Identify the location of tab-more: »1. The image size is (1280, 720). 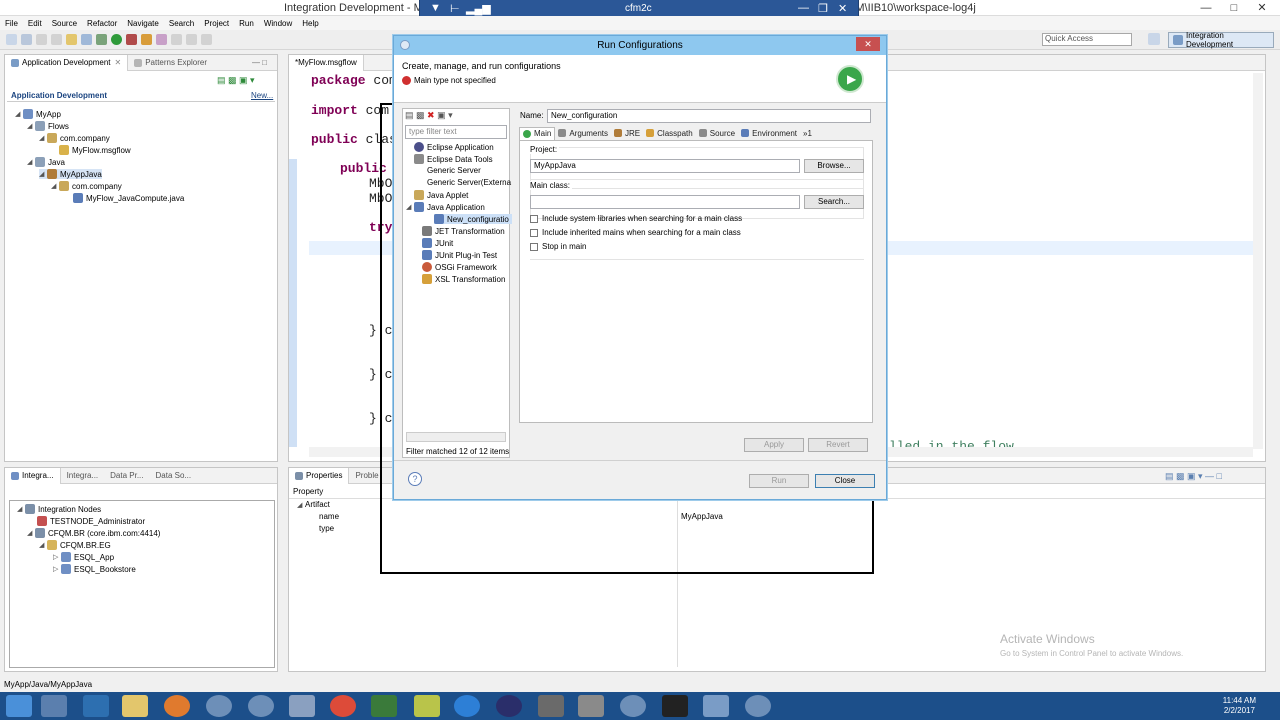
(807, 133).